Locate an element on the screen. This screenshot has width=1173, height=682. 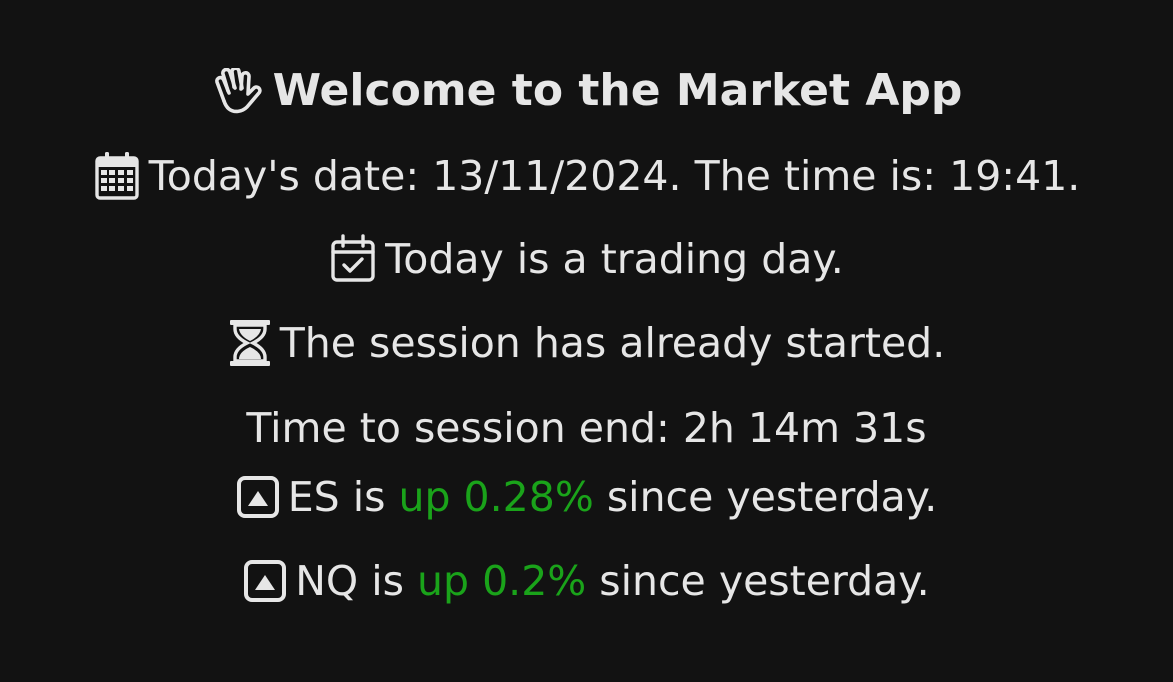
instrument-change-nq: NQ is up 0.2% since yesterday. is located at coordinates (586, 581).